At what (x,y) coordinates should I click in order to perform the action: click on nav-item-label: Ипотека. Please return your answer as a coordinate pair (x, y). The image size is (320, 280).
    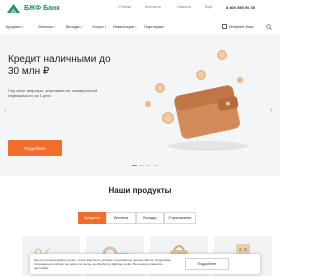
    Looking at the image, I should click on (45, 27).